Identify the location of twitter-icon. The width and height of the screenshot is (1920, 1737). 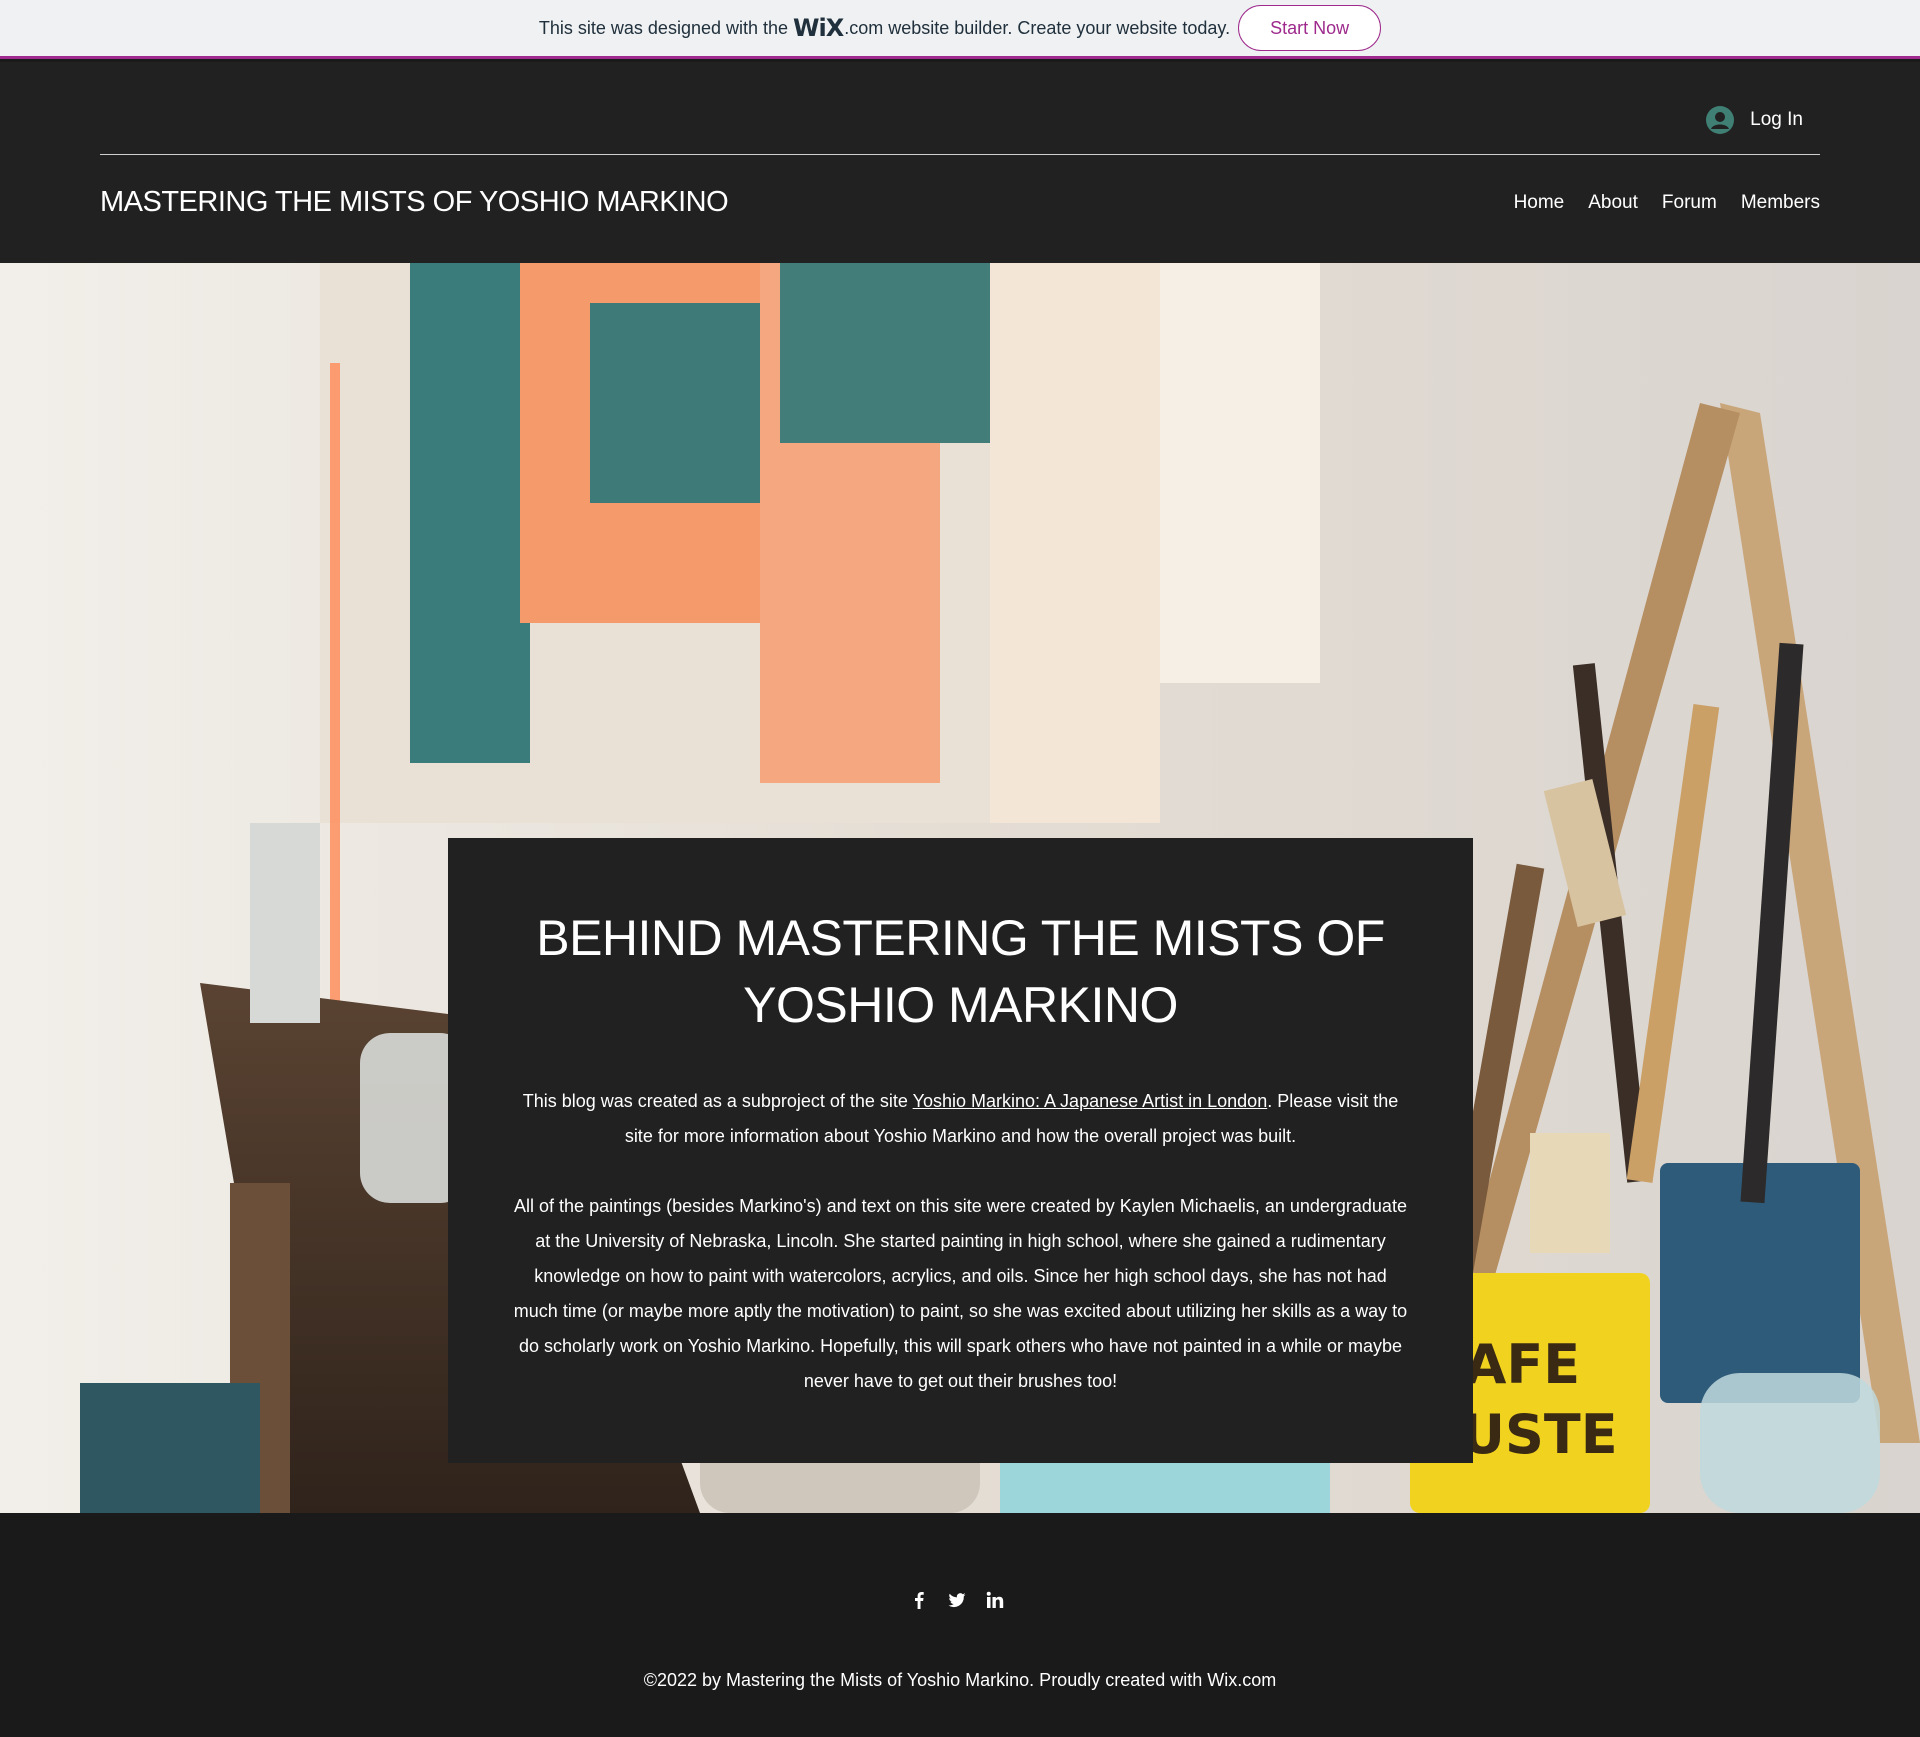
(957, 1600).